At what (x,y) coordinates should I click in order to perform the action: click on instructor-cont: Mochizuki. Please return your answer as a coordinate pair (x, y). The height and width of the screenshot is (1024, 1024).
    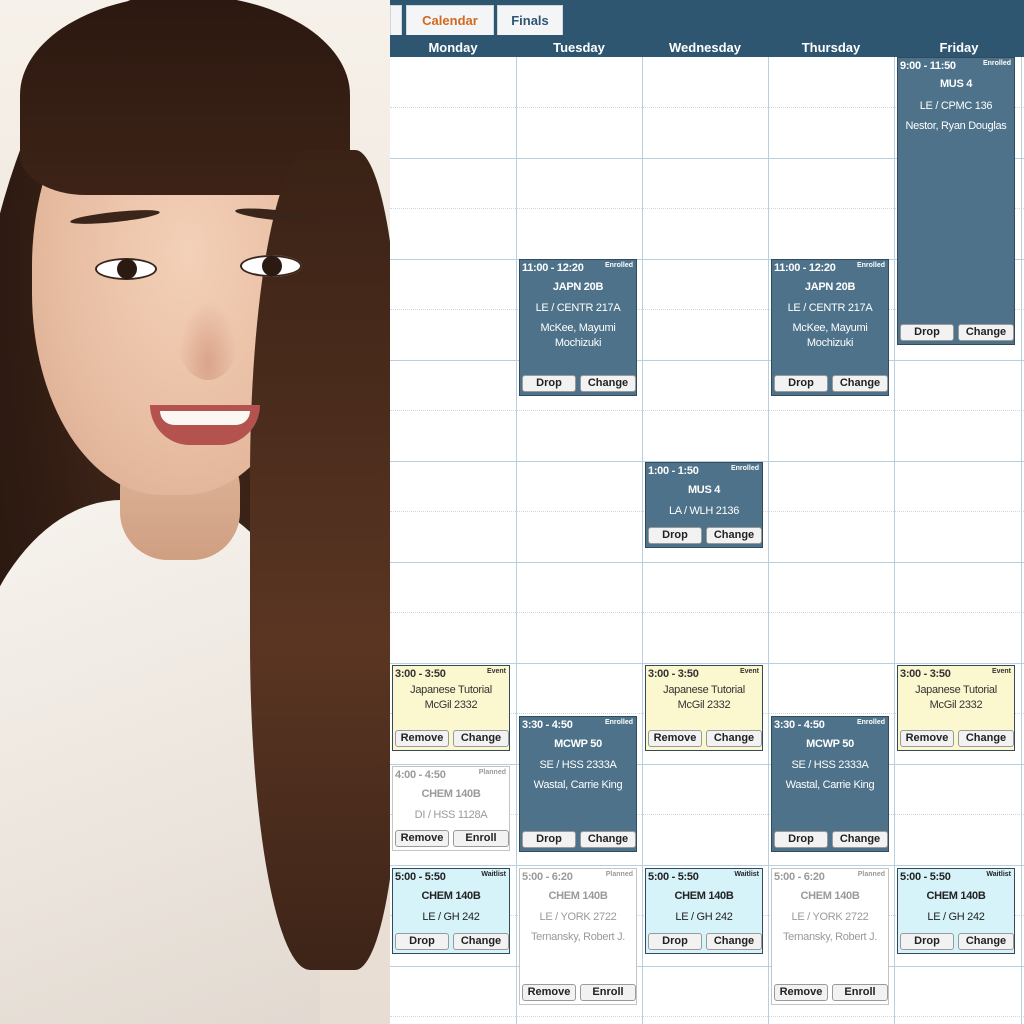
    Looking at the image, I should click on (830, 343).